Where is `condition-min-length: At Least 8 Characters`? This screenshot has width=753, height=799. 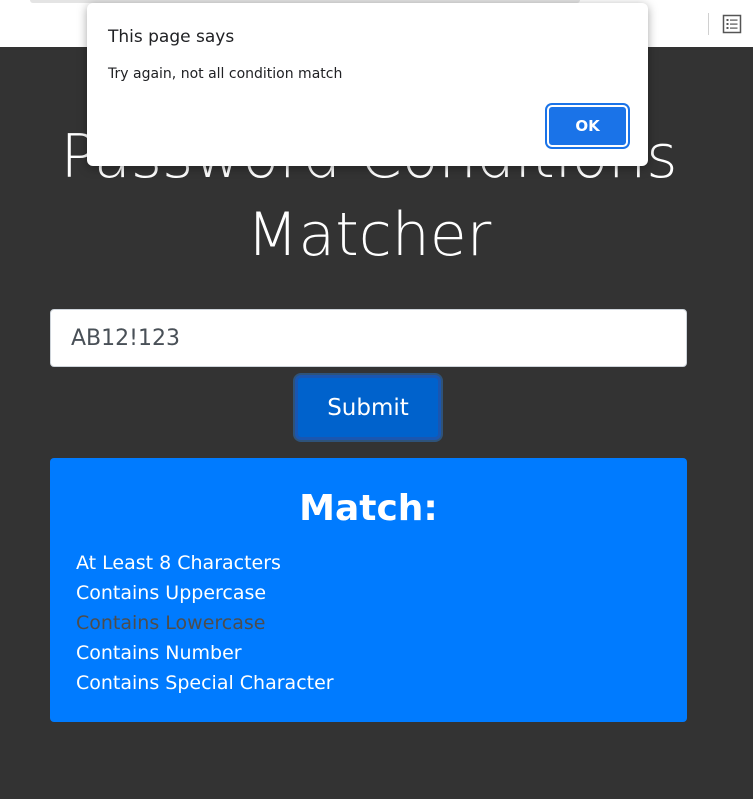 condition-min-length: At Least 8 Characters is located at coordinates (178, 563).